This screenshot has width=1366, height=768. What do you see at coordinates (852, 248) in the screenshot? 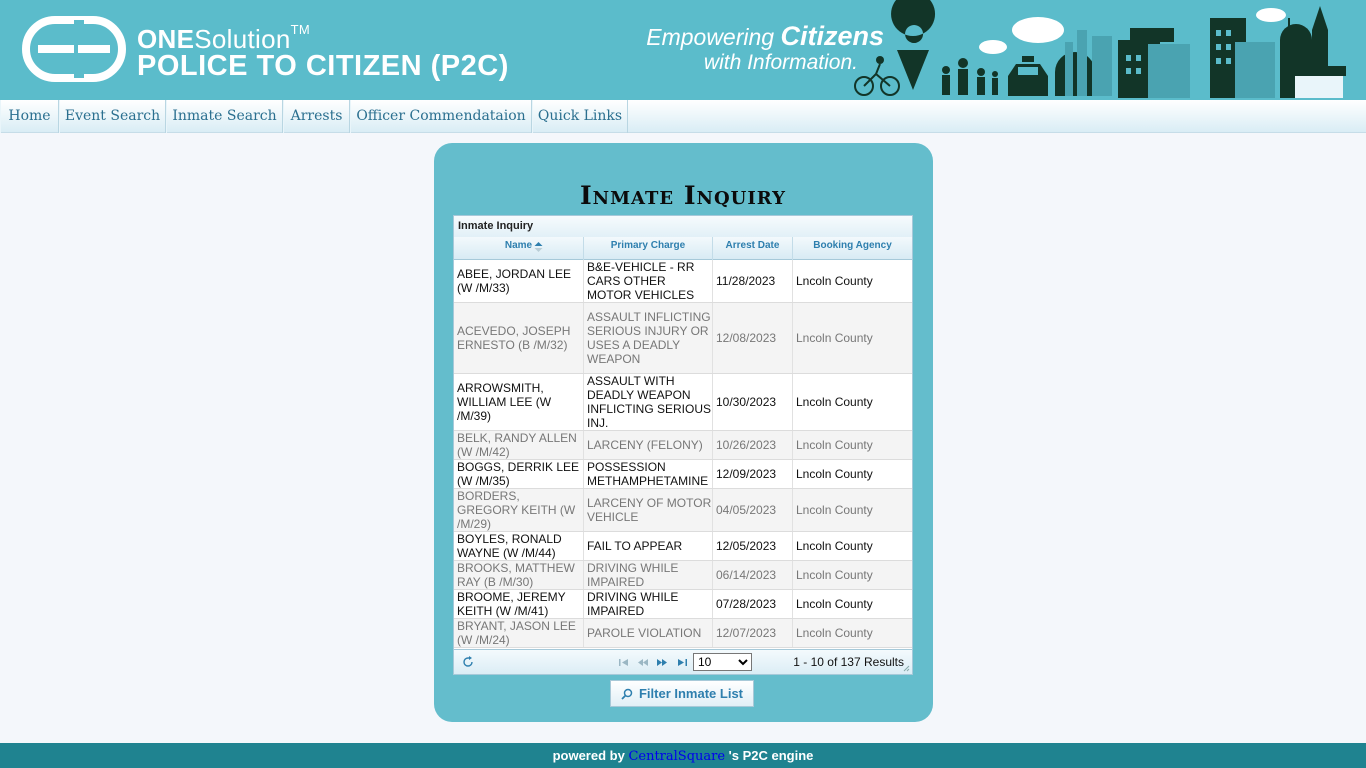
I see `column-header-booking-agency: Booking Agency` at bounding box center [852, 248].